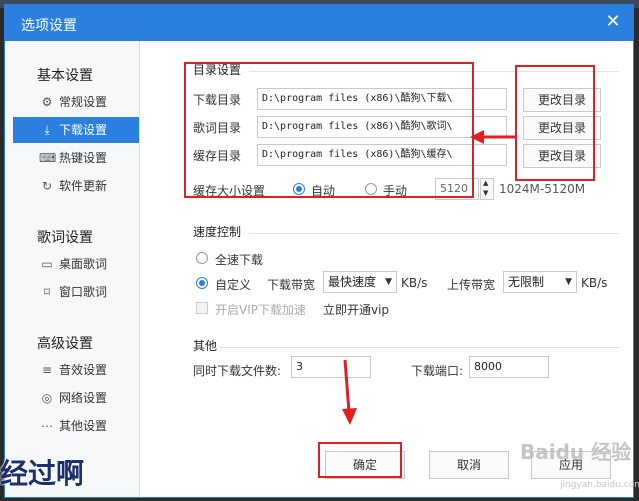 This screenshot has height=501, width=639. I want to click on overlay-caption: 经过啊, so click(42, 473).